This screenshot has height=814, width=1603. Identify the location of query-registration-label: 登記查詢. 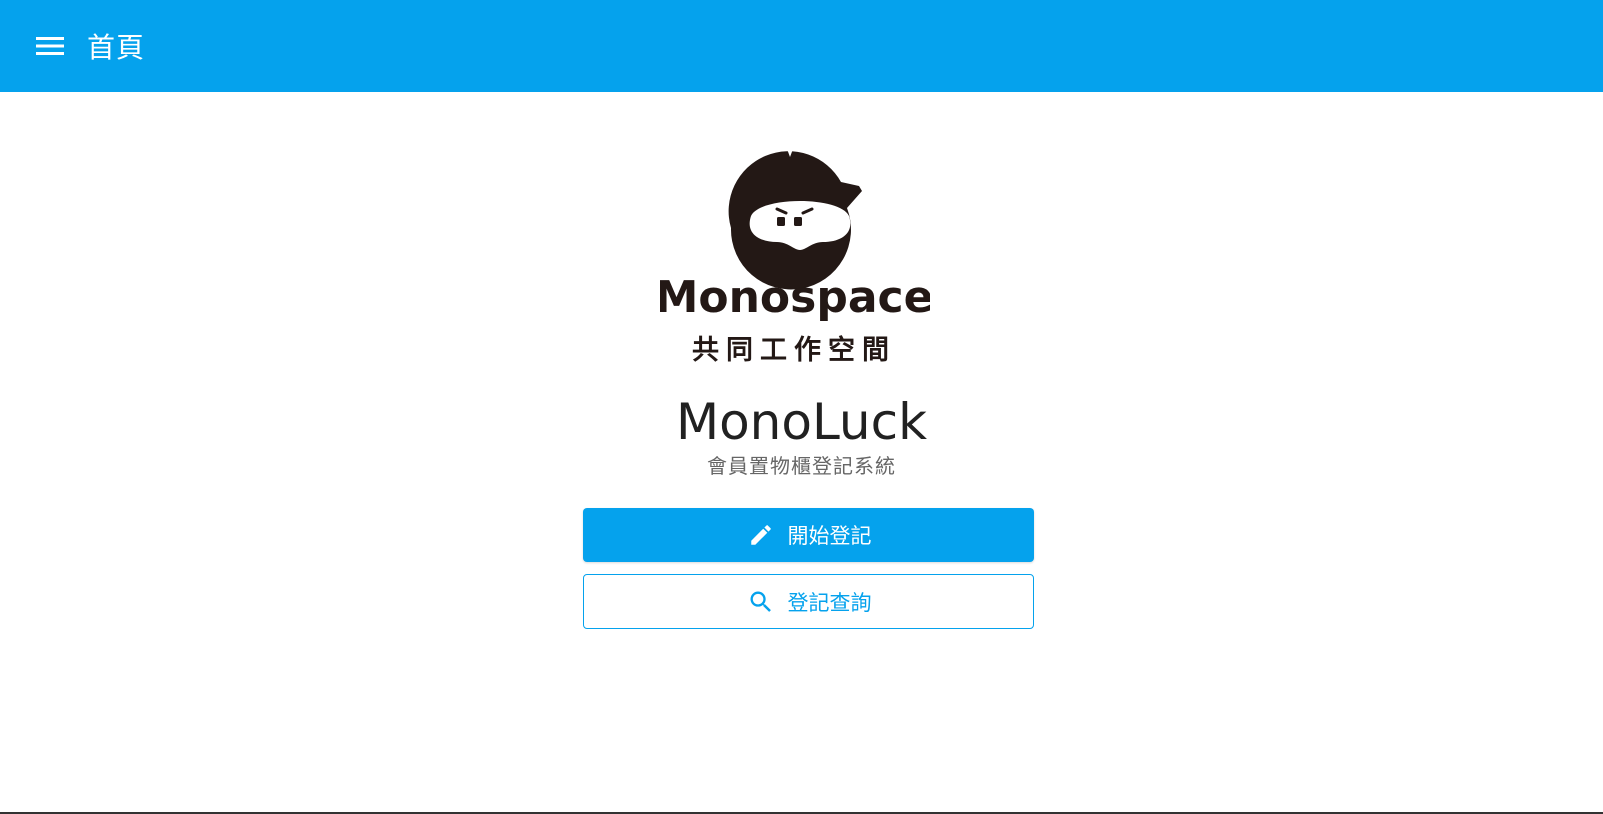
(829, 602).